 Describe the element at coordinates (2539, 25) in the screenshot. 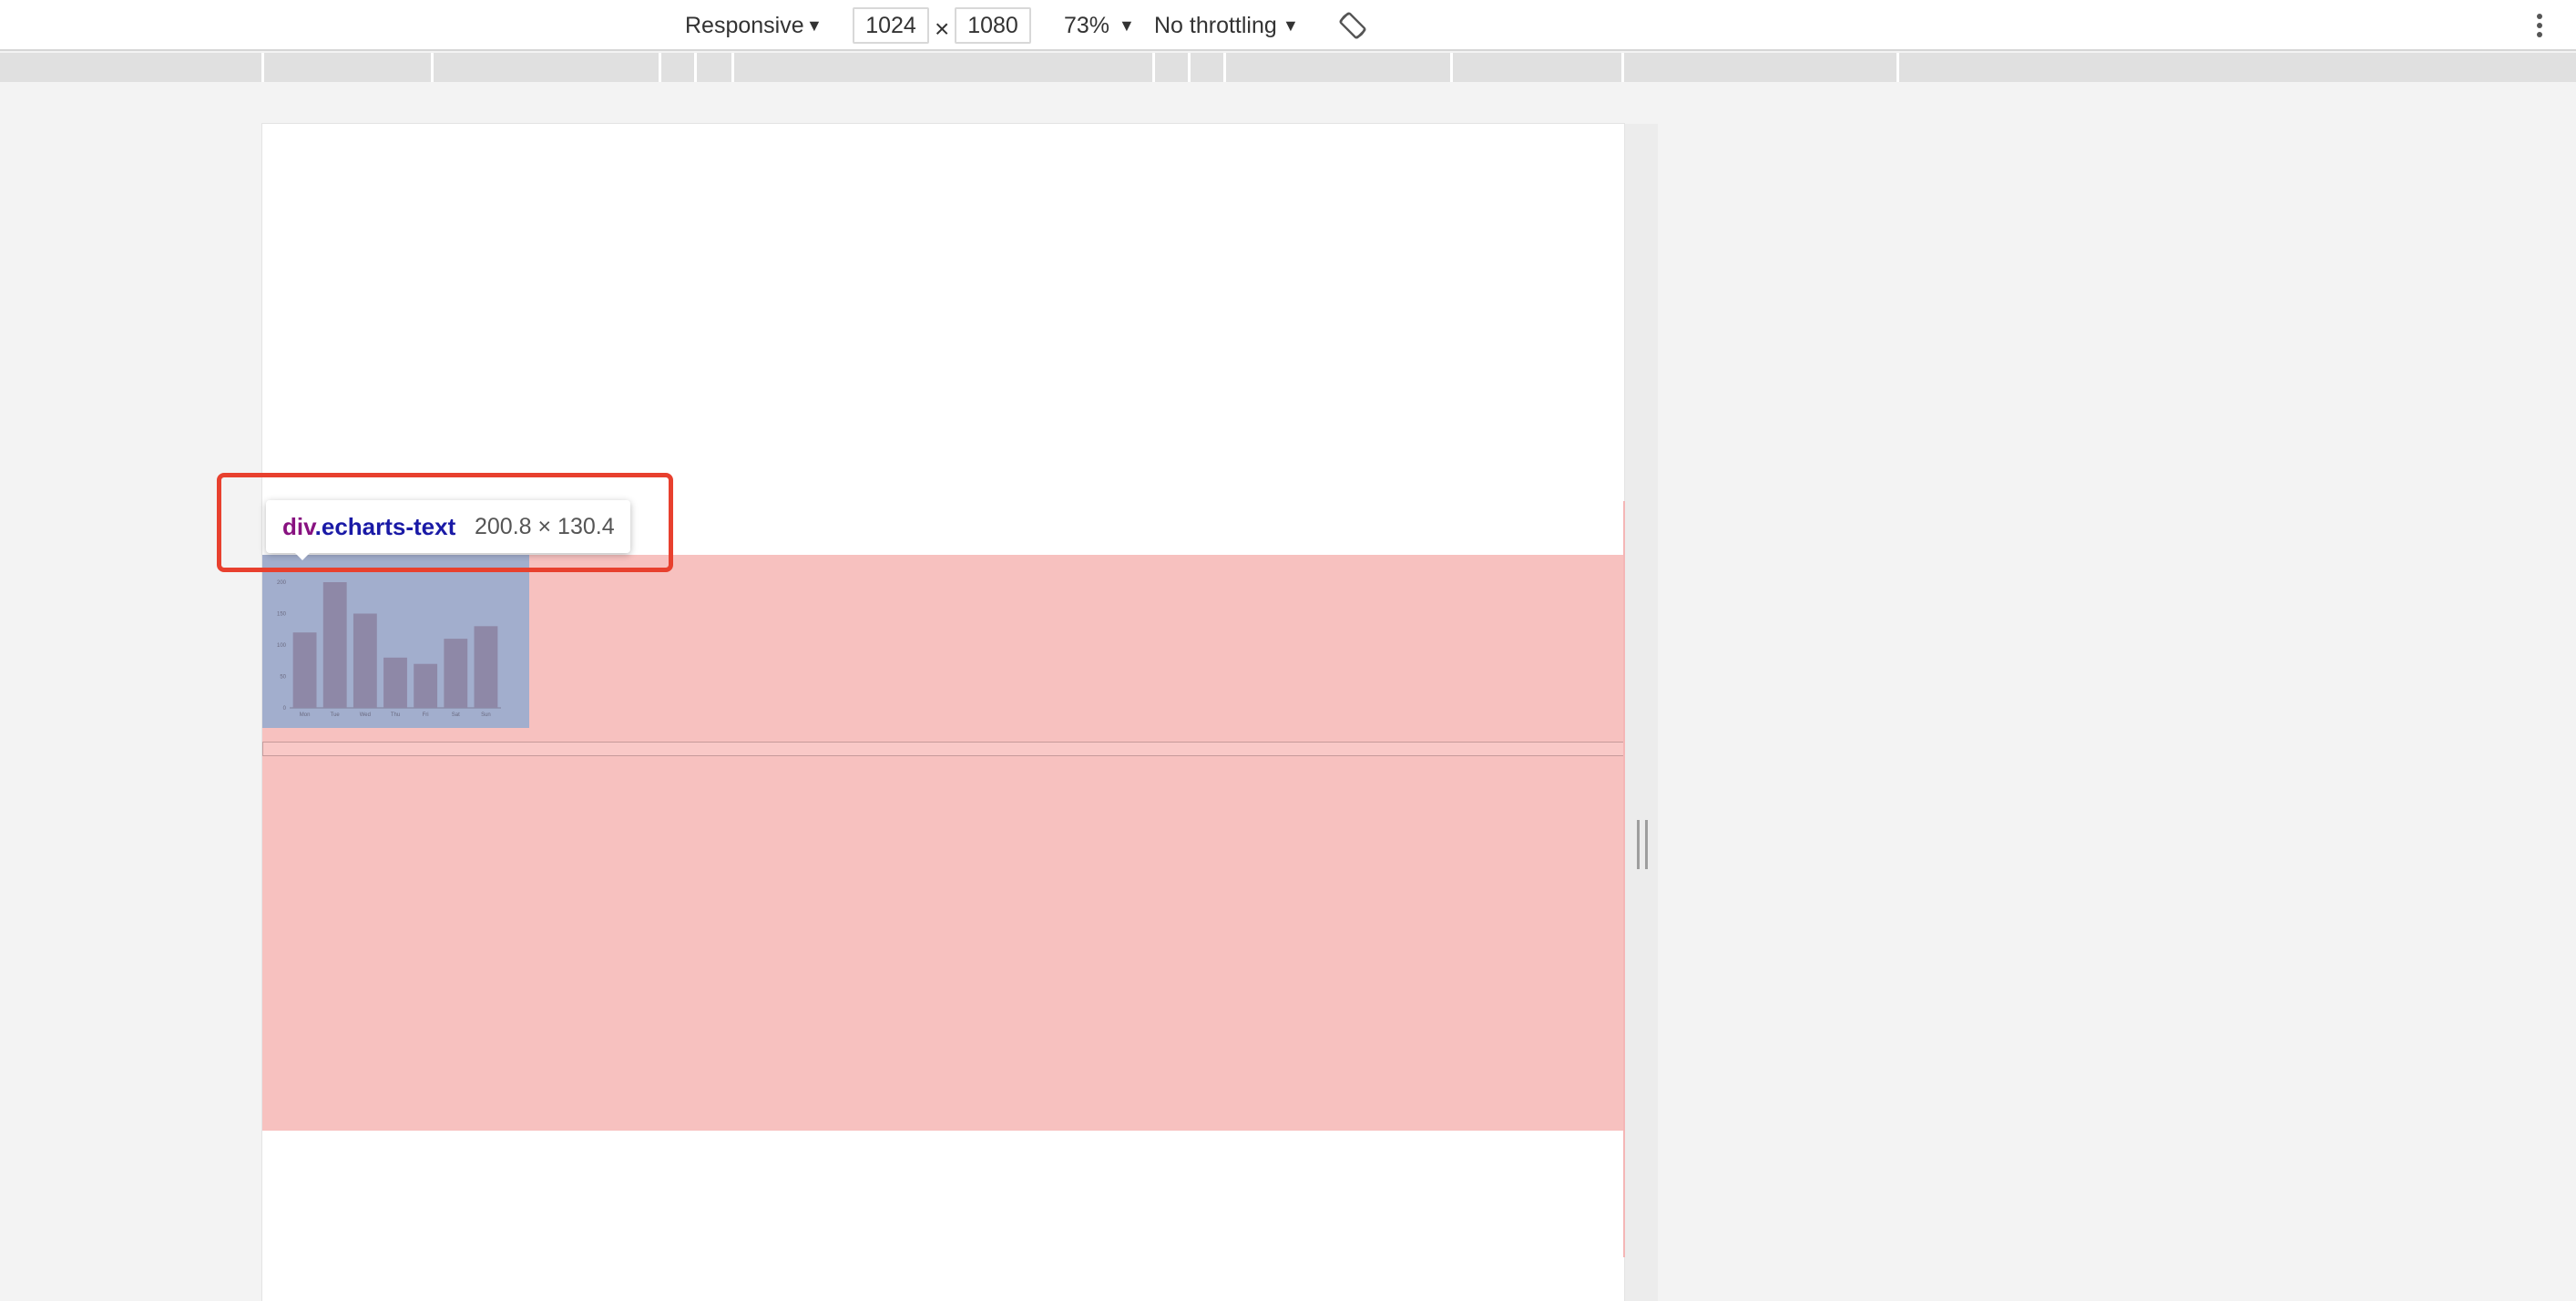

I see `more-vert-icon` at that location.